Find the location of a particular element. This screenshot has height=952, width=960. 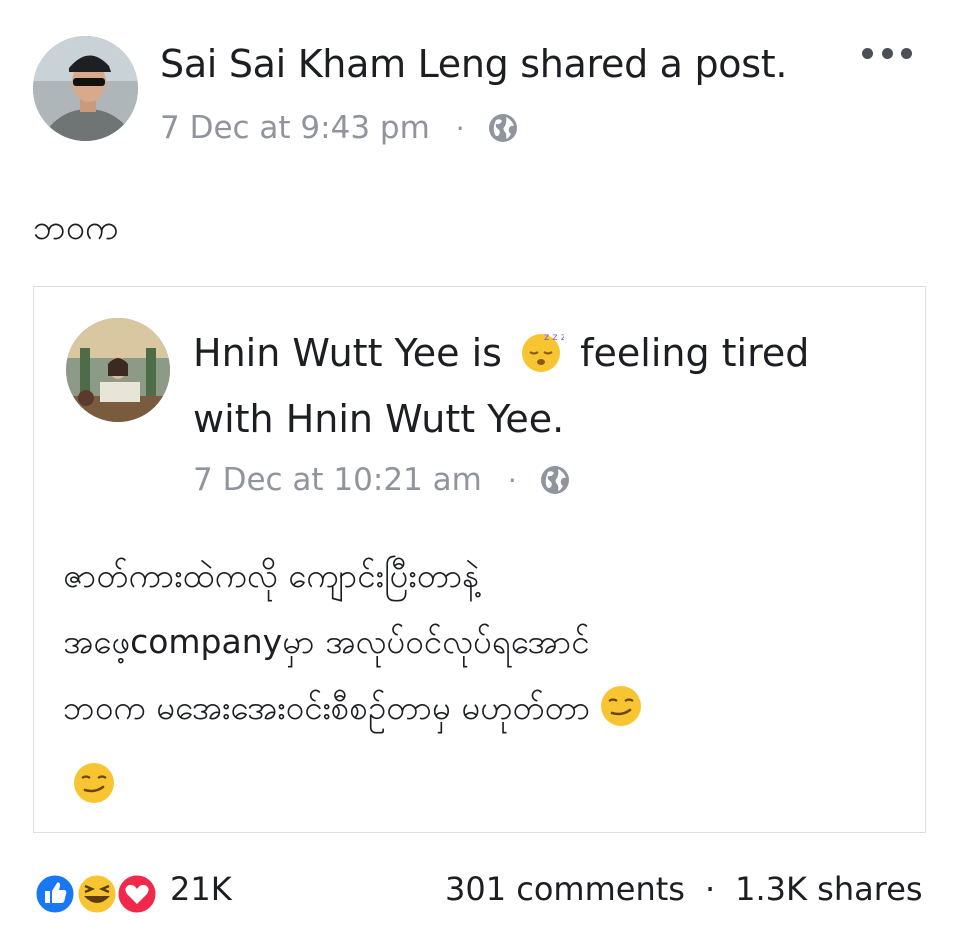

svg-text: z z z is located at coordinates (554, 337).